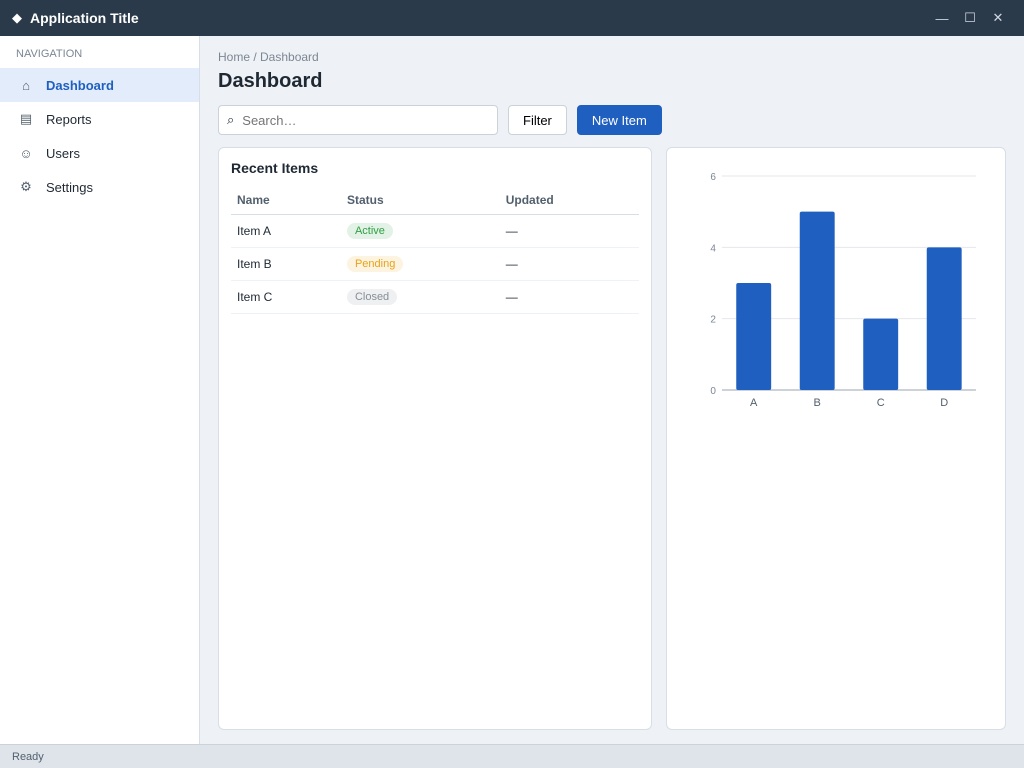  What do you see at coordinates (49, 54) in the screenshot?
I see `sidebar-section-label: Navigation` at bounding box center [49, 54].